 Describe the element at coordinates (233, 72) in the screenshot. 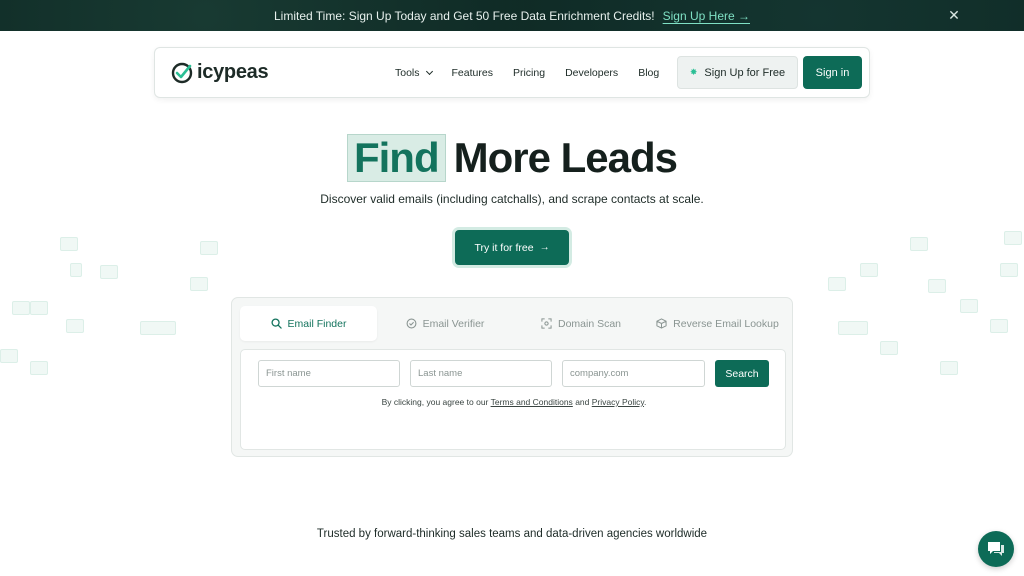

I see `brand-name: icypeas` at that location.